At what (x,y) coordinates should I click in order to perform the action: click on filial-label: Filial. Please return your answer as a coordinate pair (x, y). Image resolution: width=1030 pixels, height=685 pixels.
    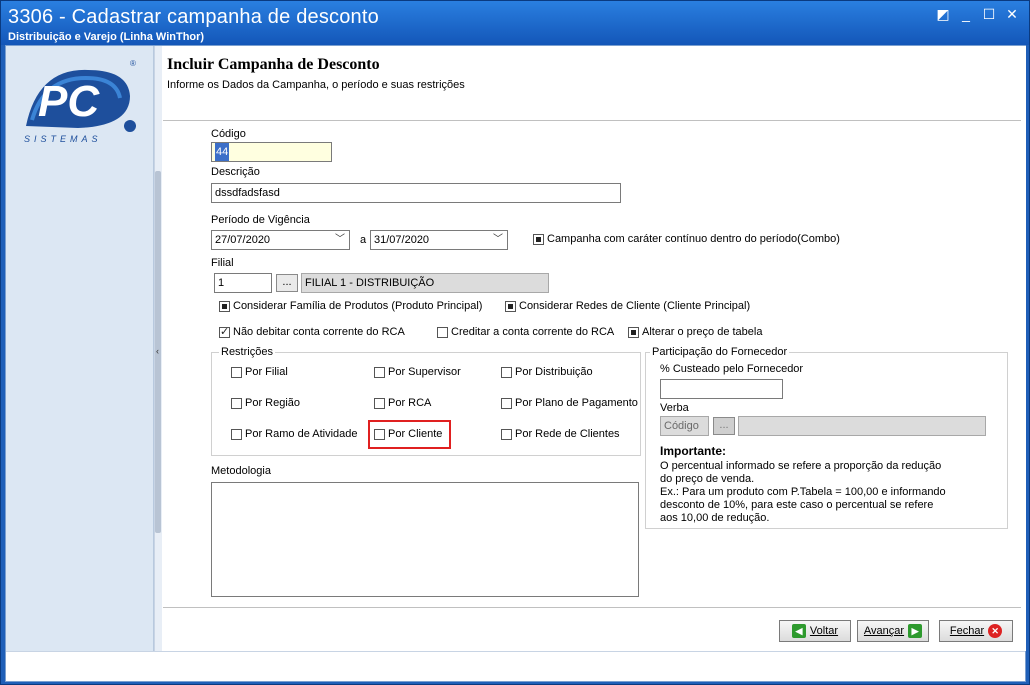
    Looking at the image, I should click on (222, 263).